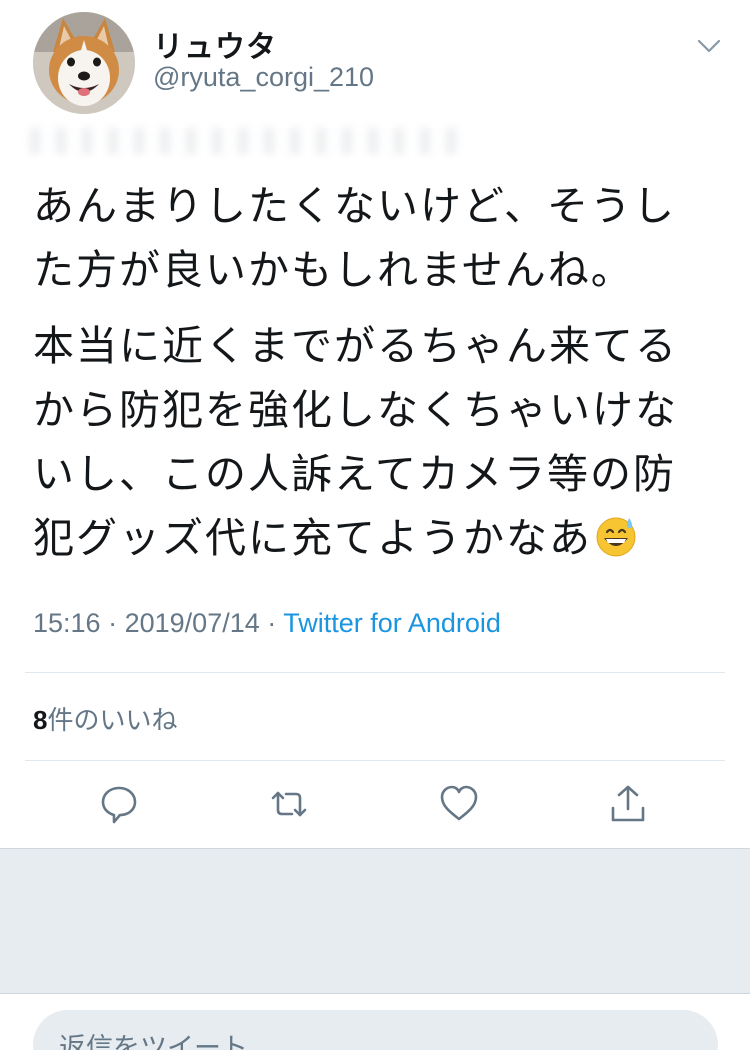 The image size is (750, 1050). Describe the element at coordinates (459, 804) in the screenshot. I see `like-icon` at that location.